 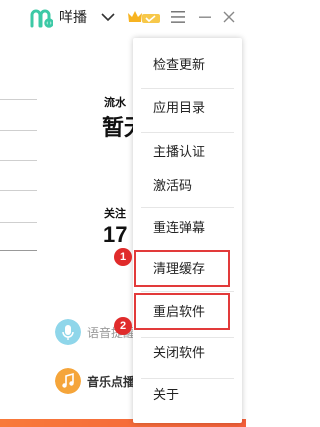 What do you see at coordinates (115, 214) in the screenshot?
I see `follow-label: 关注` at bounding box center [115, 214].